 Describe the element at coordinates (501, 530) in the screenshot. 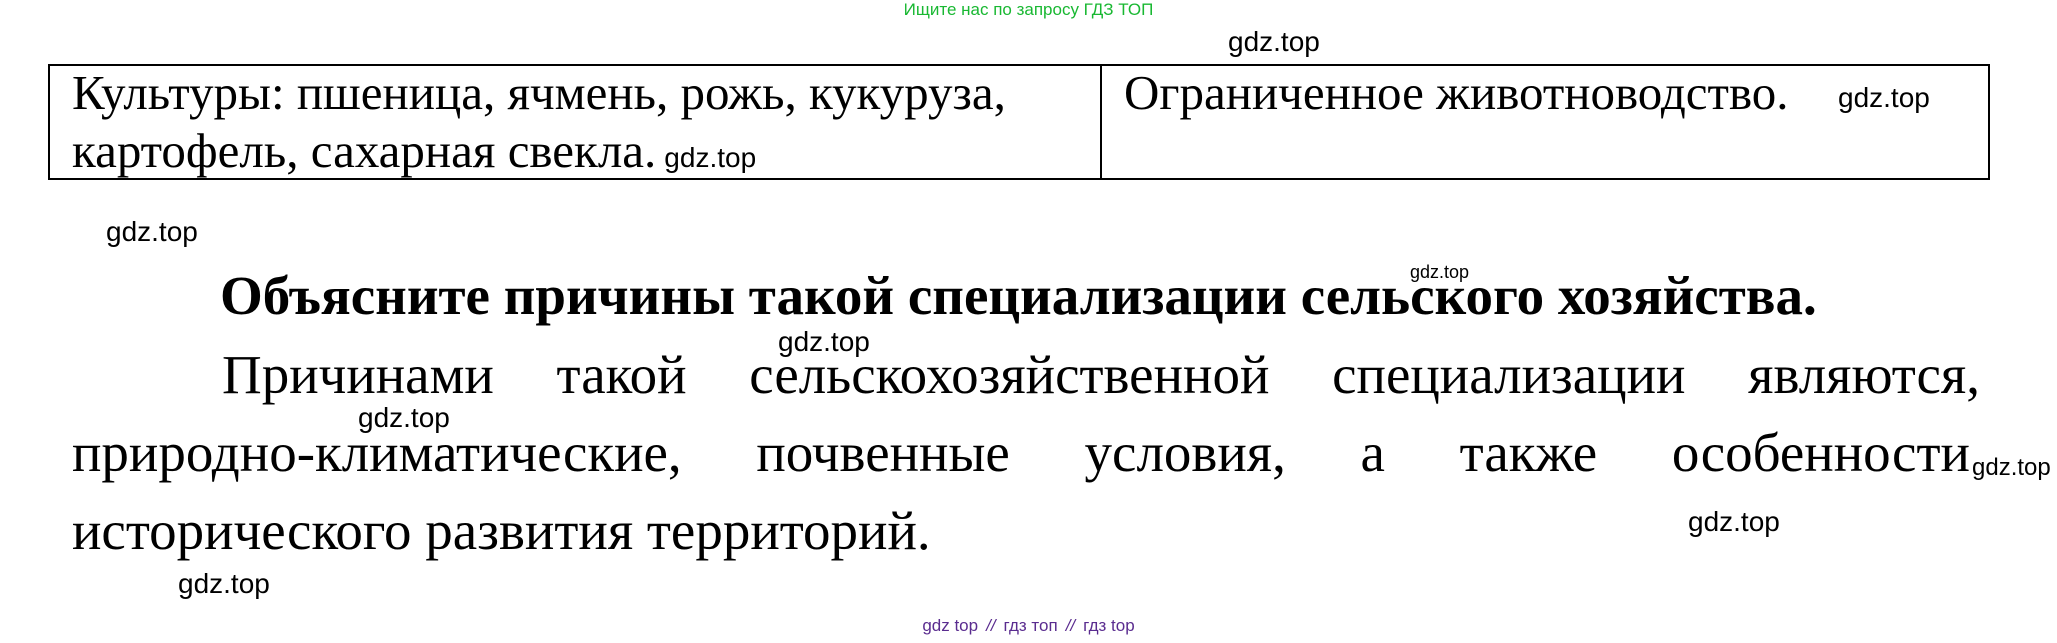

I see `answer-line-3: исторического развития территорий.` at that location.